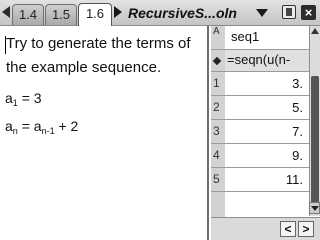 Image resolution: width=320 pixels, height=240 pixels. I want to click on formula-row-header, so click(218, 61).